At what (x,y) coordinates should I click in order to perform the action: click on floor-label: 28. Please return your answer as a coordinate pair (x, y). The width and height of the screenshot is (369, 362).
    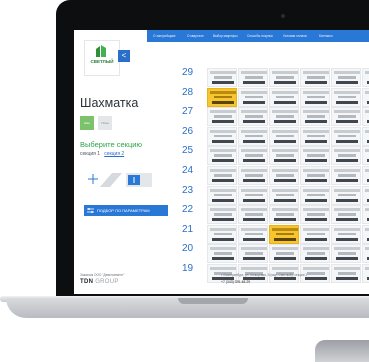
    Looking at the image, I should click on (193, 97).